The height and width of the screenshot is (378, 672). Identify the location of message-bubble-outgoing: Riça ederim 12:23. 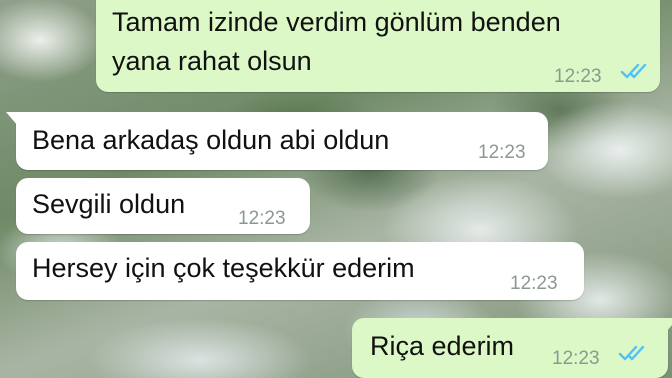
(512, 348).